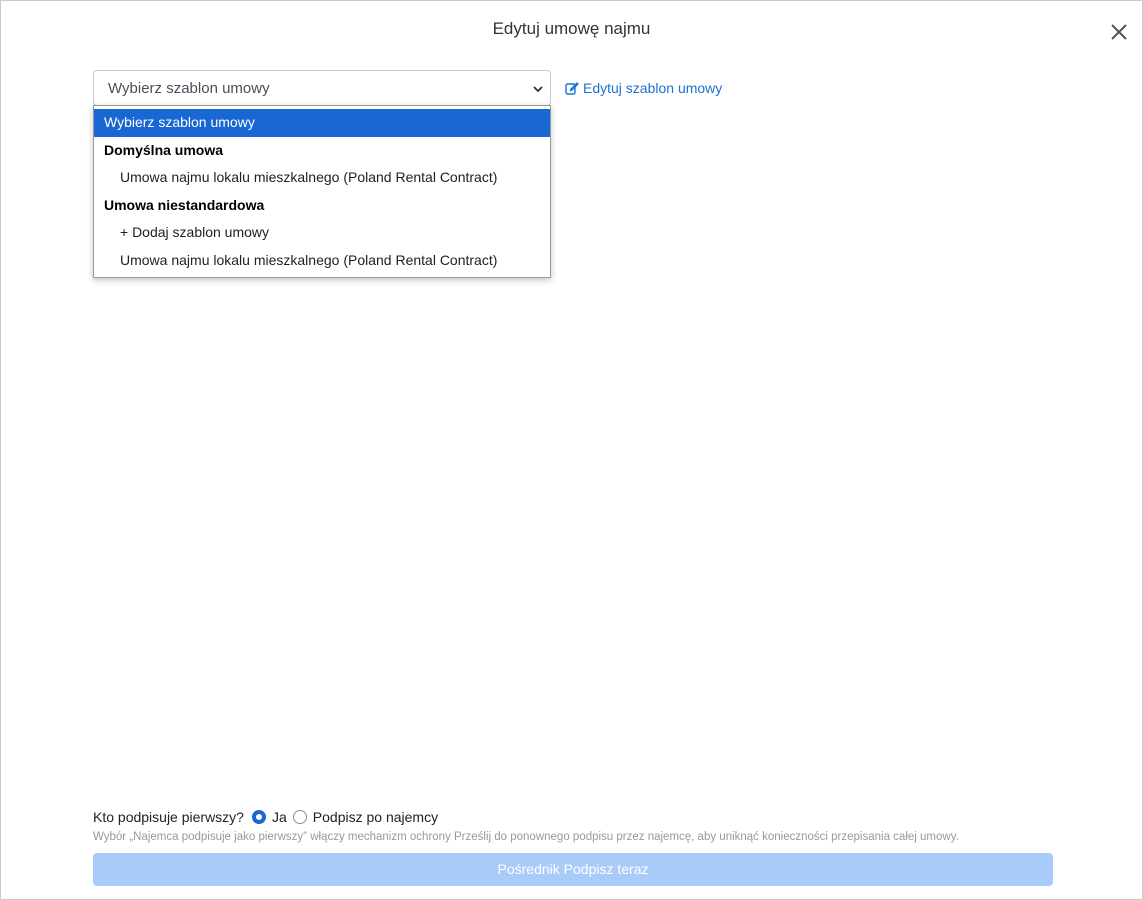 This screenshot has width=1143, height=900. I want to click on edit-template-link-label: Edytuj szablon umowy, so click(653, 88).